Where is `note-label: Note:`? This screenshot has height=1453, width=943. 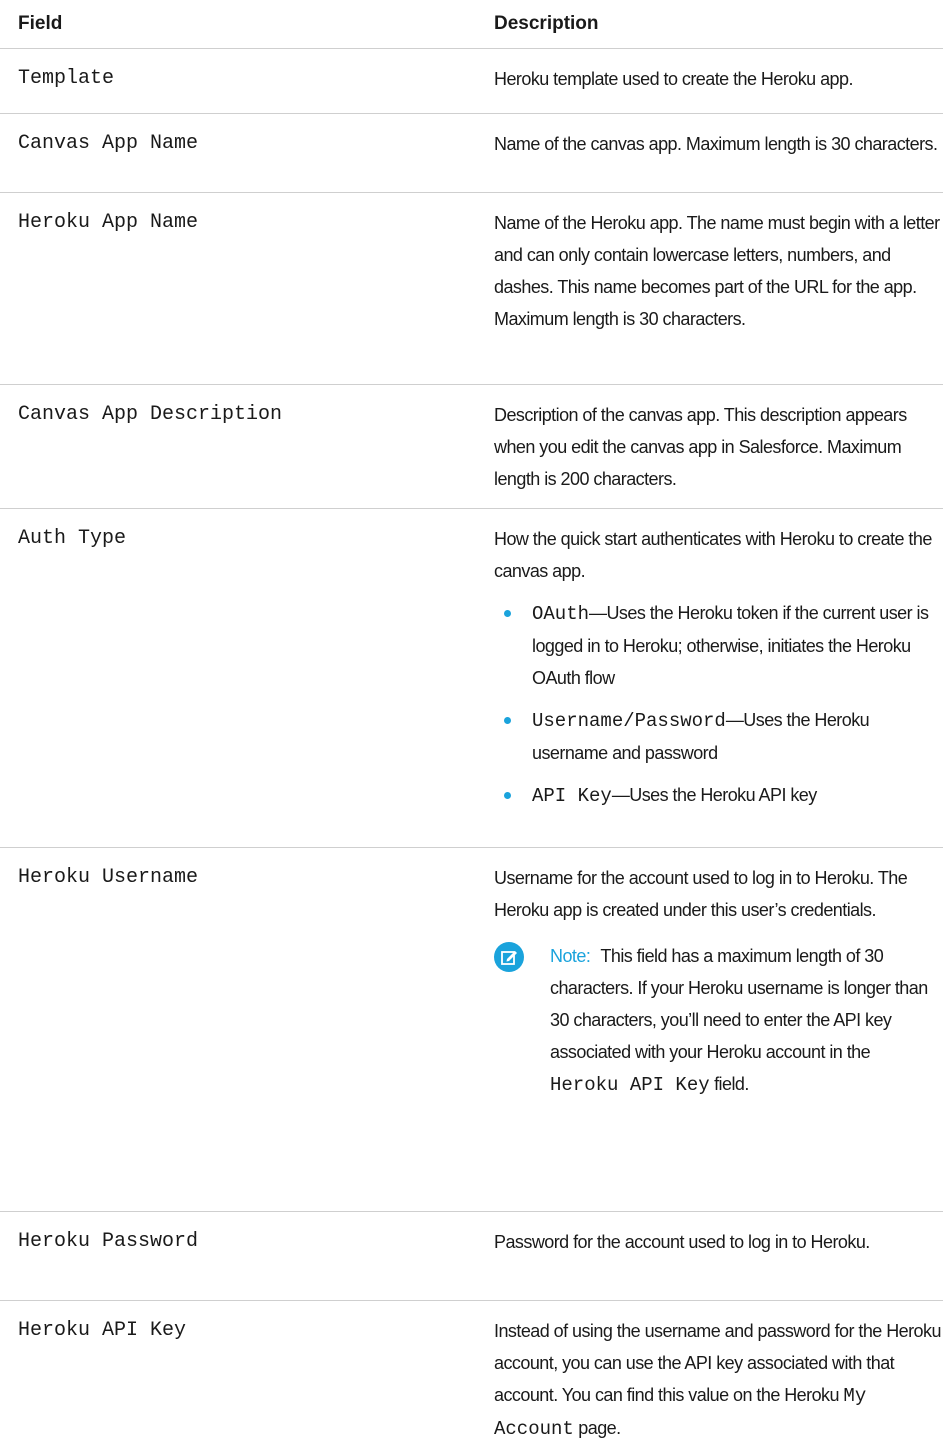 note-label: Note: is located at coordinates (570, 956).